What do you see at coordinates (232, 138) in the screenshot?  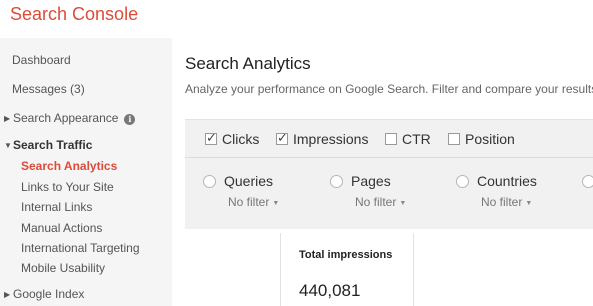 I see `metric-clicks-checkbox: Clicks` at bounding box center [232, 138].